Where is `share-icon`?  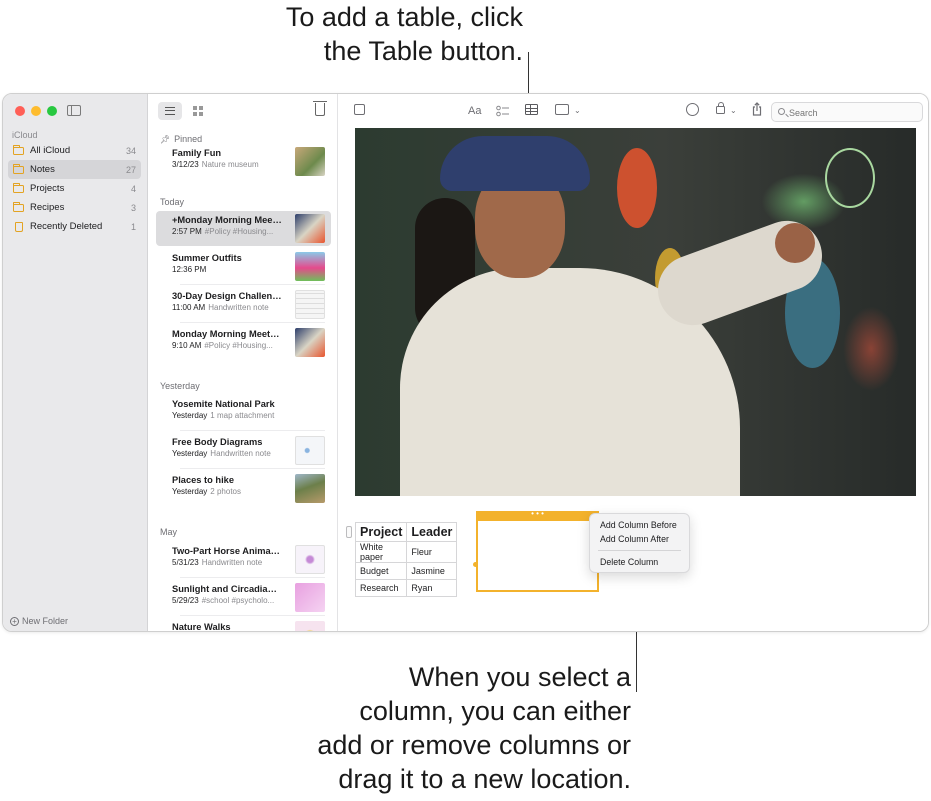
share-icon is located at coordinates (757, 109).